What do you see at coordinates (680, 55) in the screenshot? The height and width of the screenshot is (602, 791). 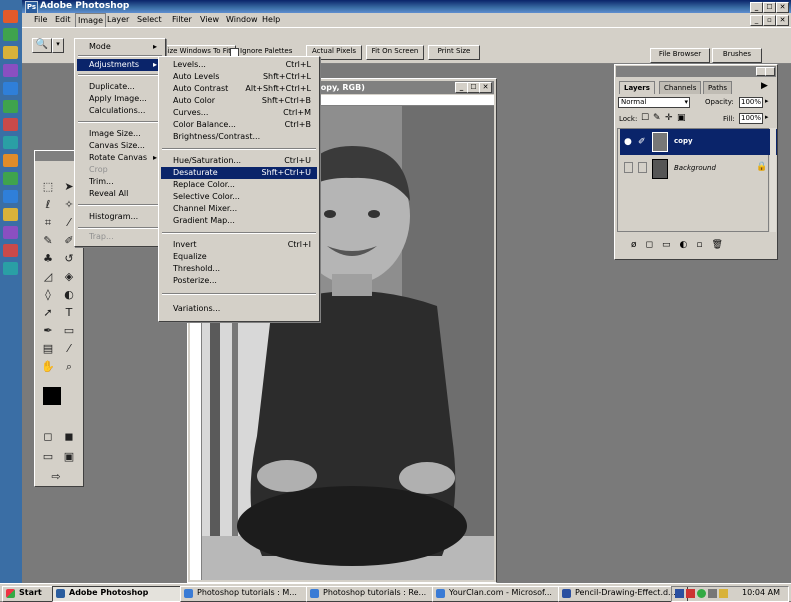 I see `file-browser-tab: File Browser` at bounding box center [680, 55].